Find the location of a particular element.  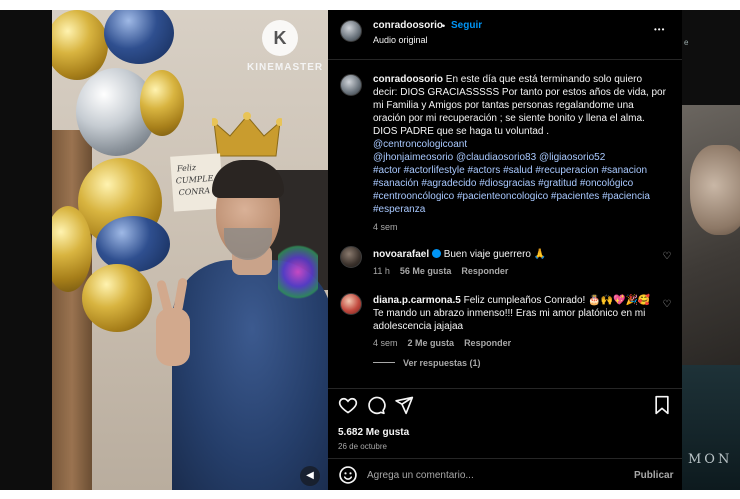

comment-text: novoarafael Buen viaje guerrero 🙏 is located at coordinates (513, 254).